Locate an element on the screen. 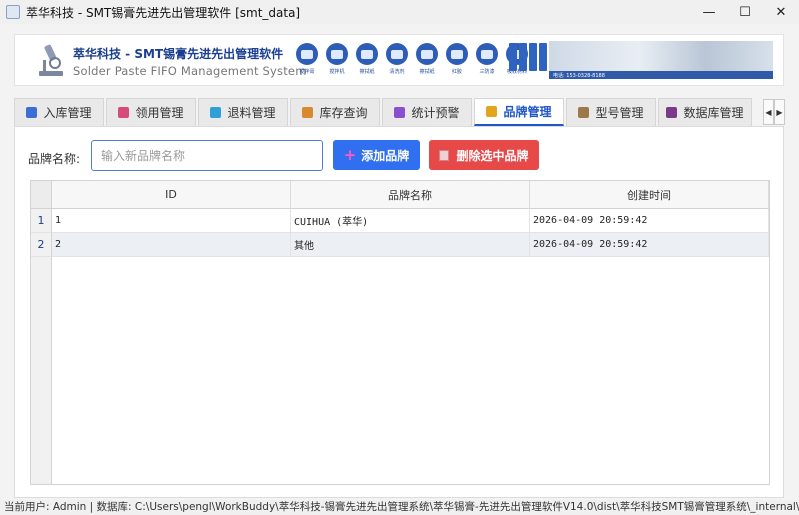 This screenshot has height=515, width=799. return-icon is located at coordinates (216, 112).